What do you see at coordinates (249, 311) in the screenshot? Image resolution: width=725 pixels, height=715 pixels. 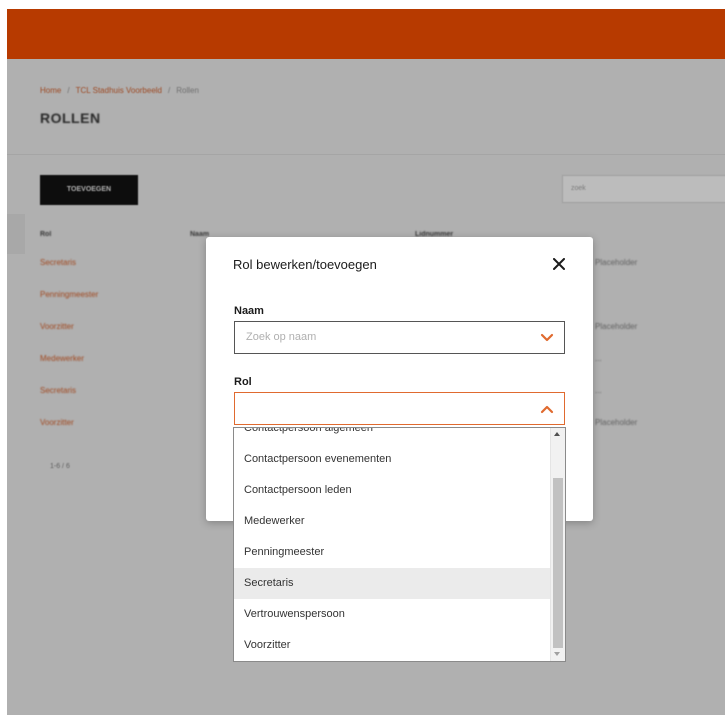 I see `naam-label: Naam` at bounding box center [249, 311].